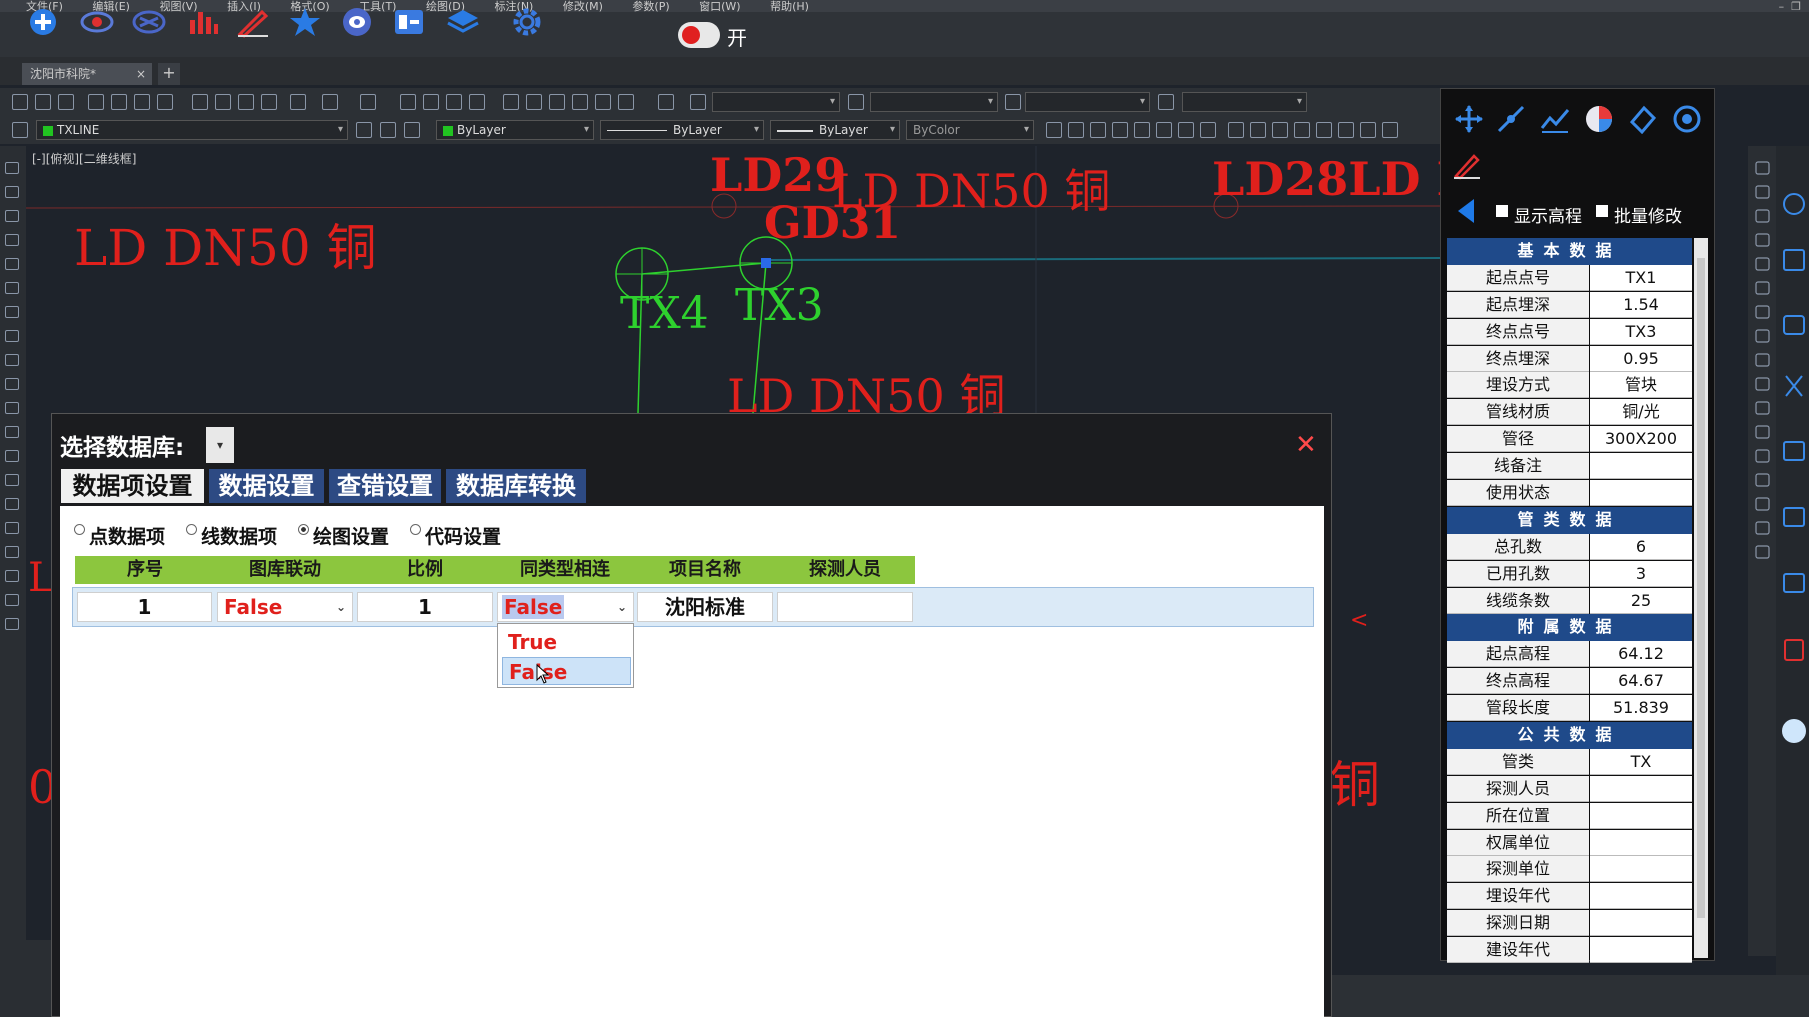 This screenshot has width=1809, height=1017. I want to click on pipe-link-icon, so click(149, 22).